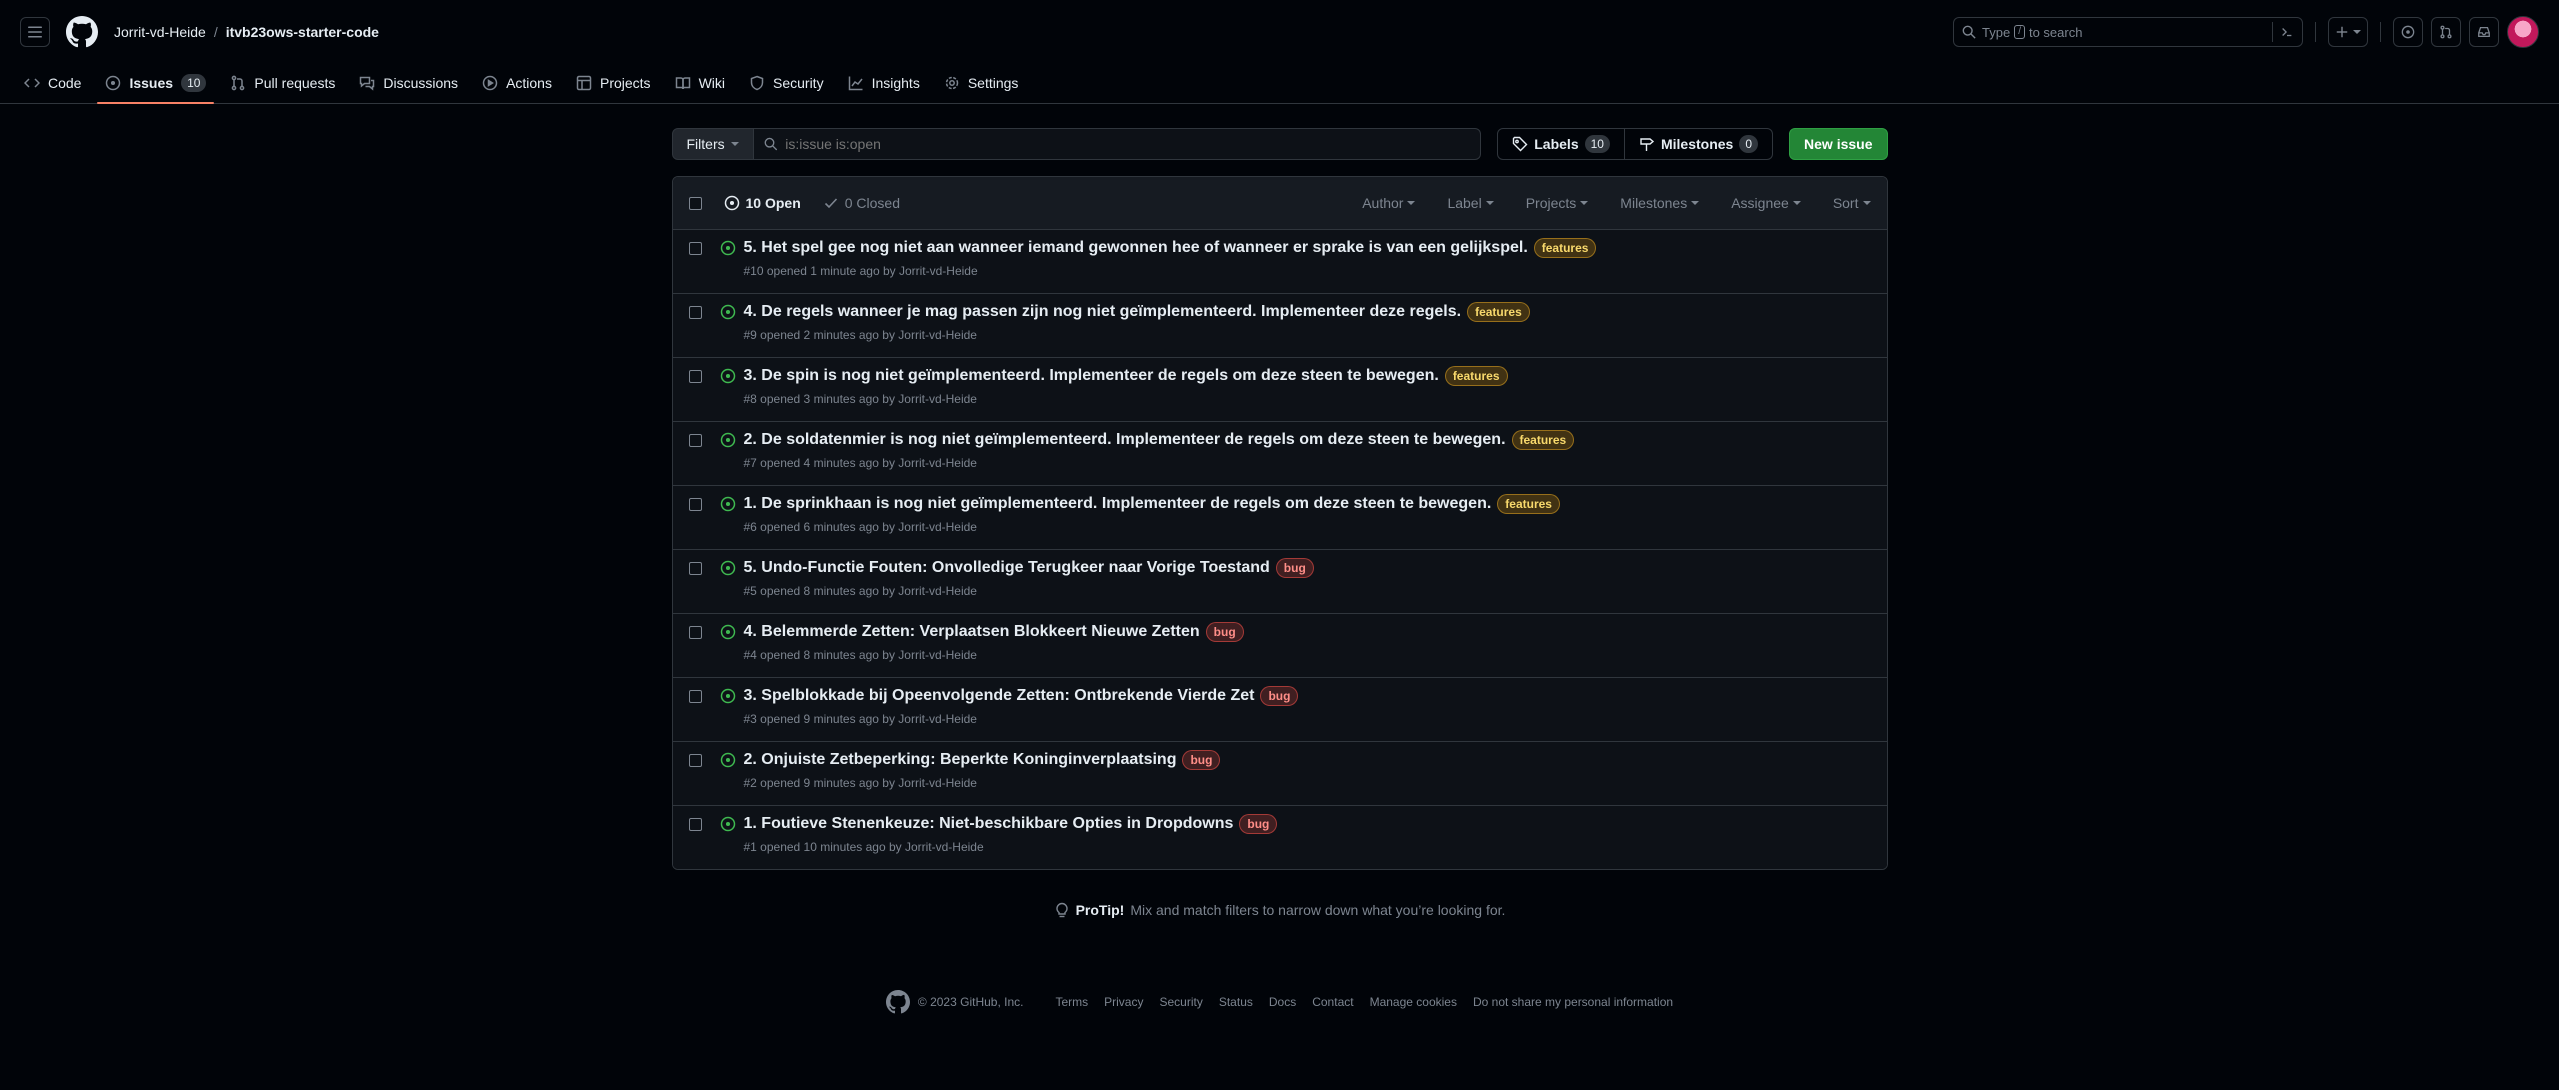 Image resolution: width=2559 pixels, height=1090 pixels. I want to click on issues-search-field, so click(1117, 144).